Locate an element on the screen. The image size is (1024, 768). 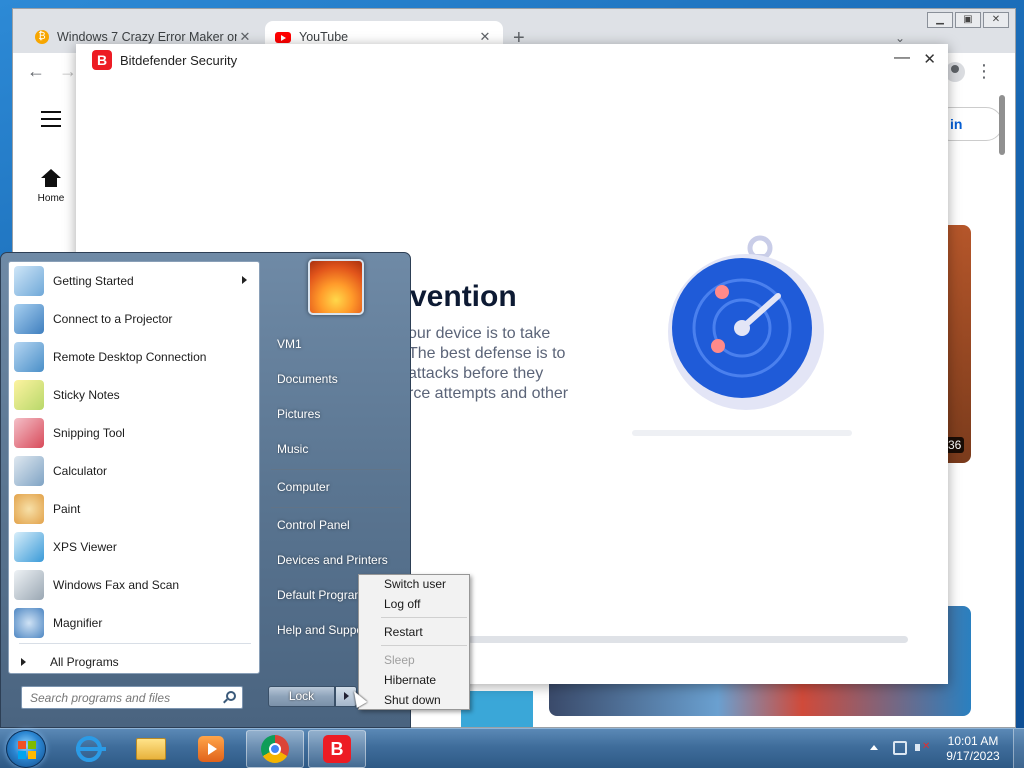
forward-arrow-icon: → is located at coordinates (68, 71).